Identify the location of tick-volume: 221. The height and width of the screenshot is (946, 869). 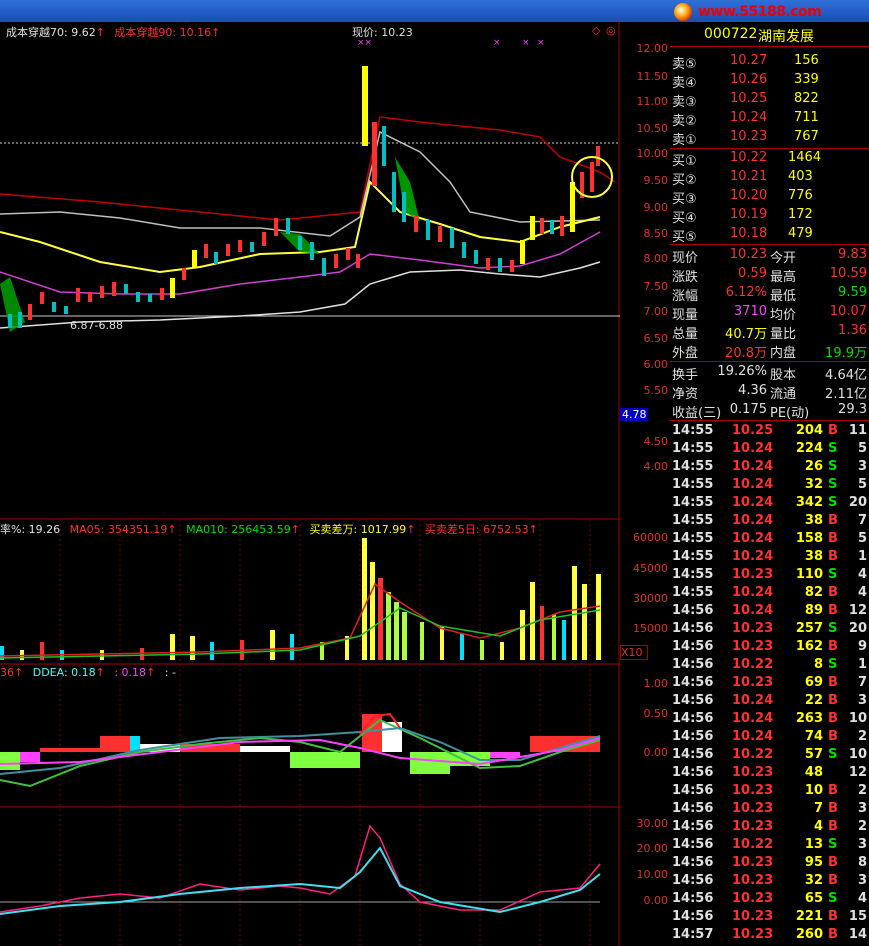
(809, 916).